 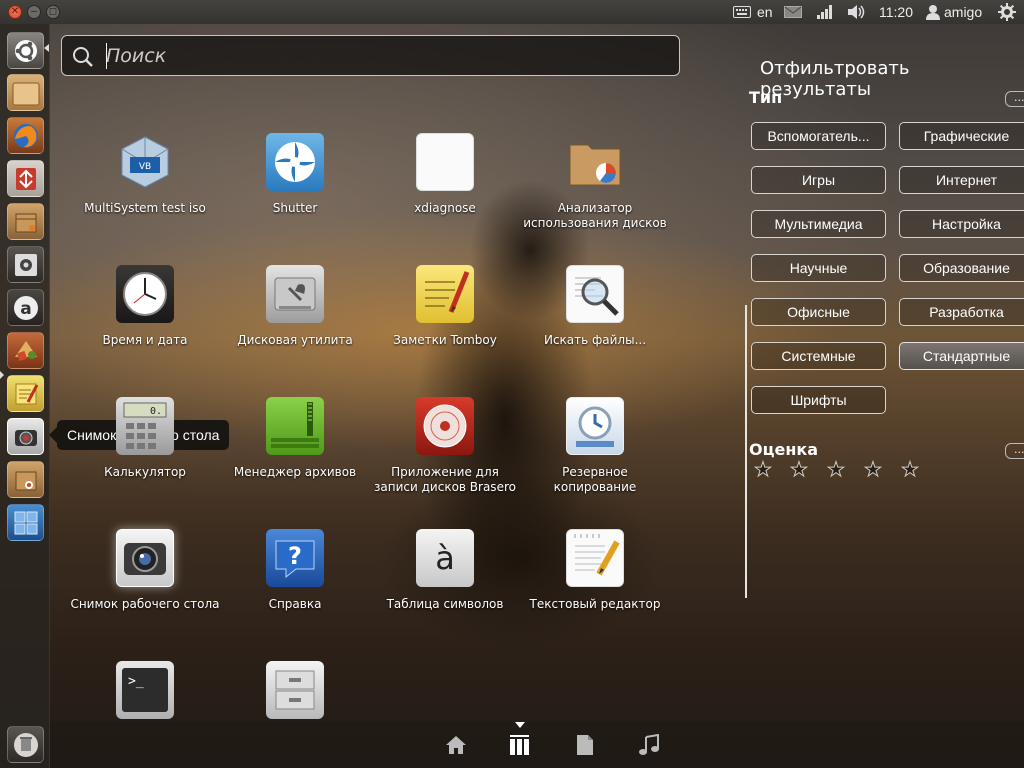 I want to click on lens-applications, so click(x=520, y=745).